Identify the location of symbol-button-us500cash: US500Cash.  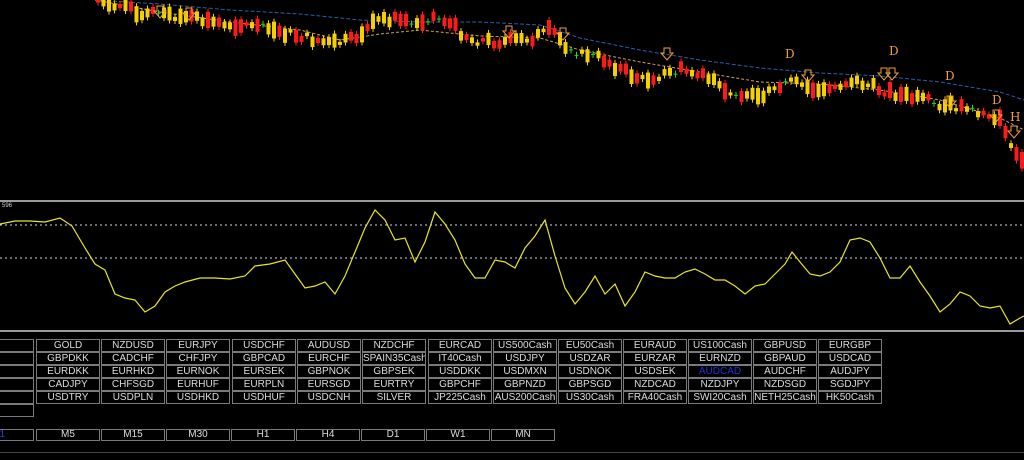
(525, 345).